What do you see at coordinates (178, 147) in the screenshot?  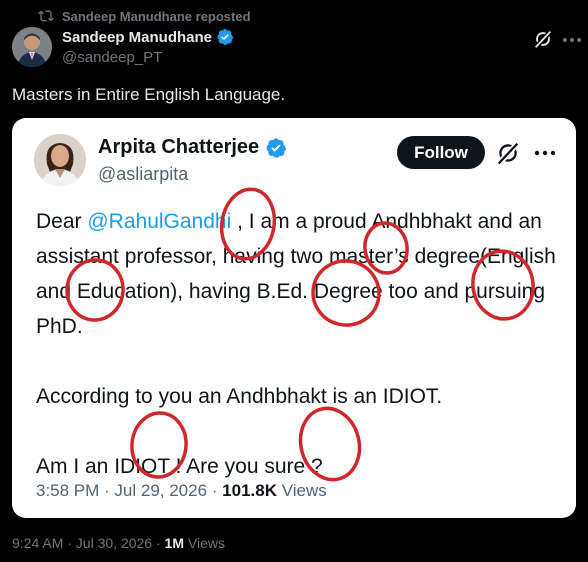 I see `quoted-author-name: Arpita Chatterjee` at bounding box center [178, 147].